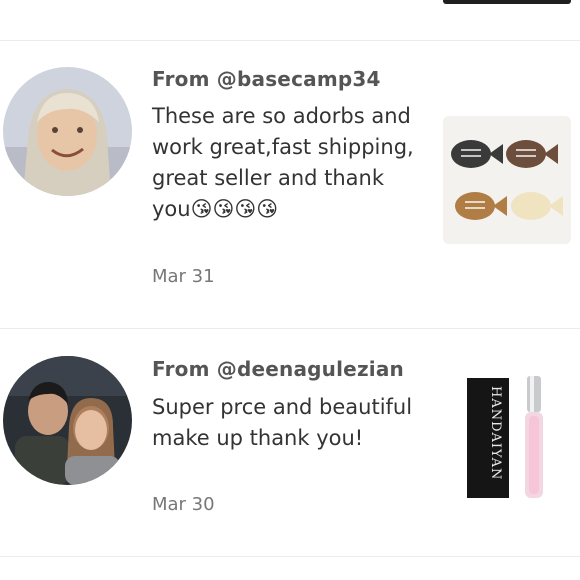 The image size is (580, 580). I want to click on product-thumbnail, so click(507, 180).